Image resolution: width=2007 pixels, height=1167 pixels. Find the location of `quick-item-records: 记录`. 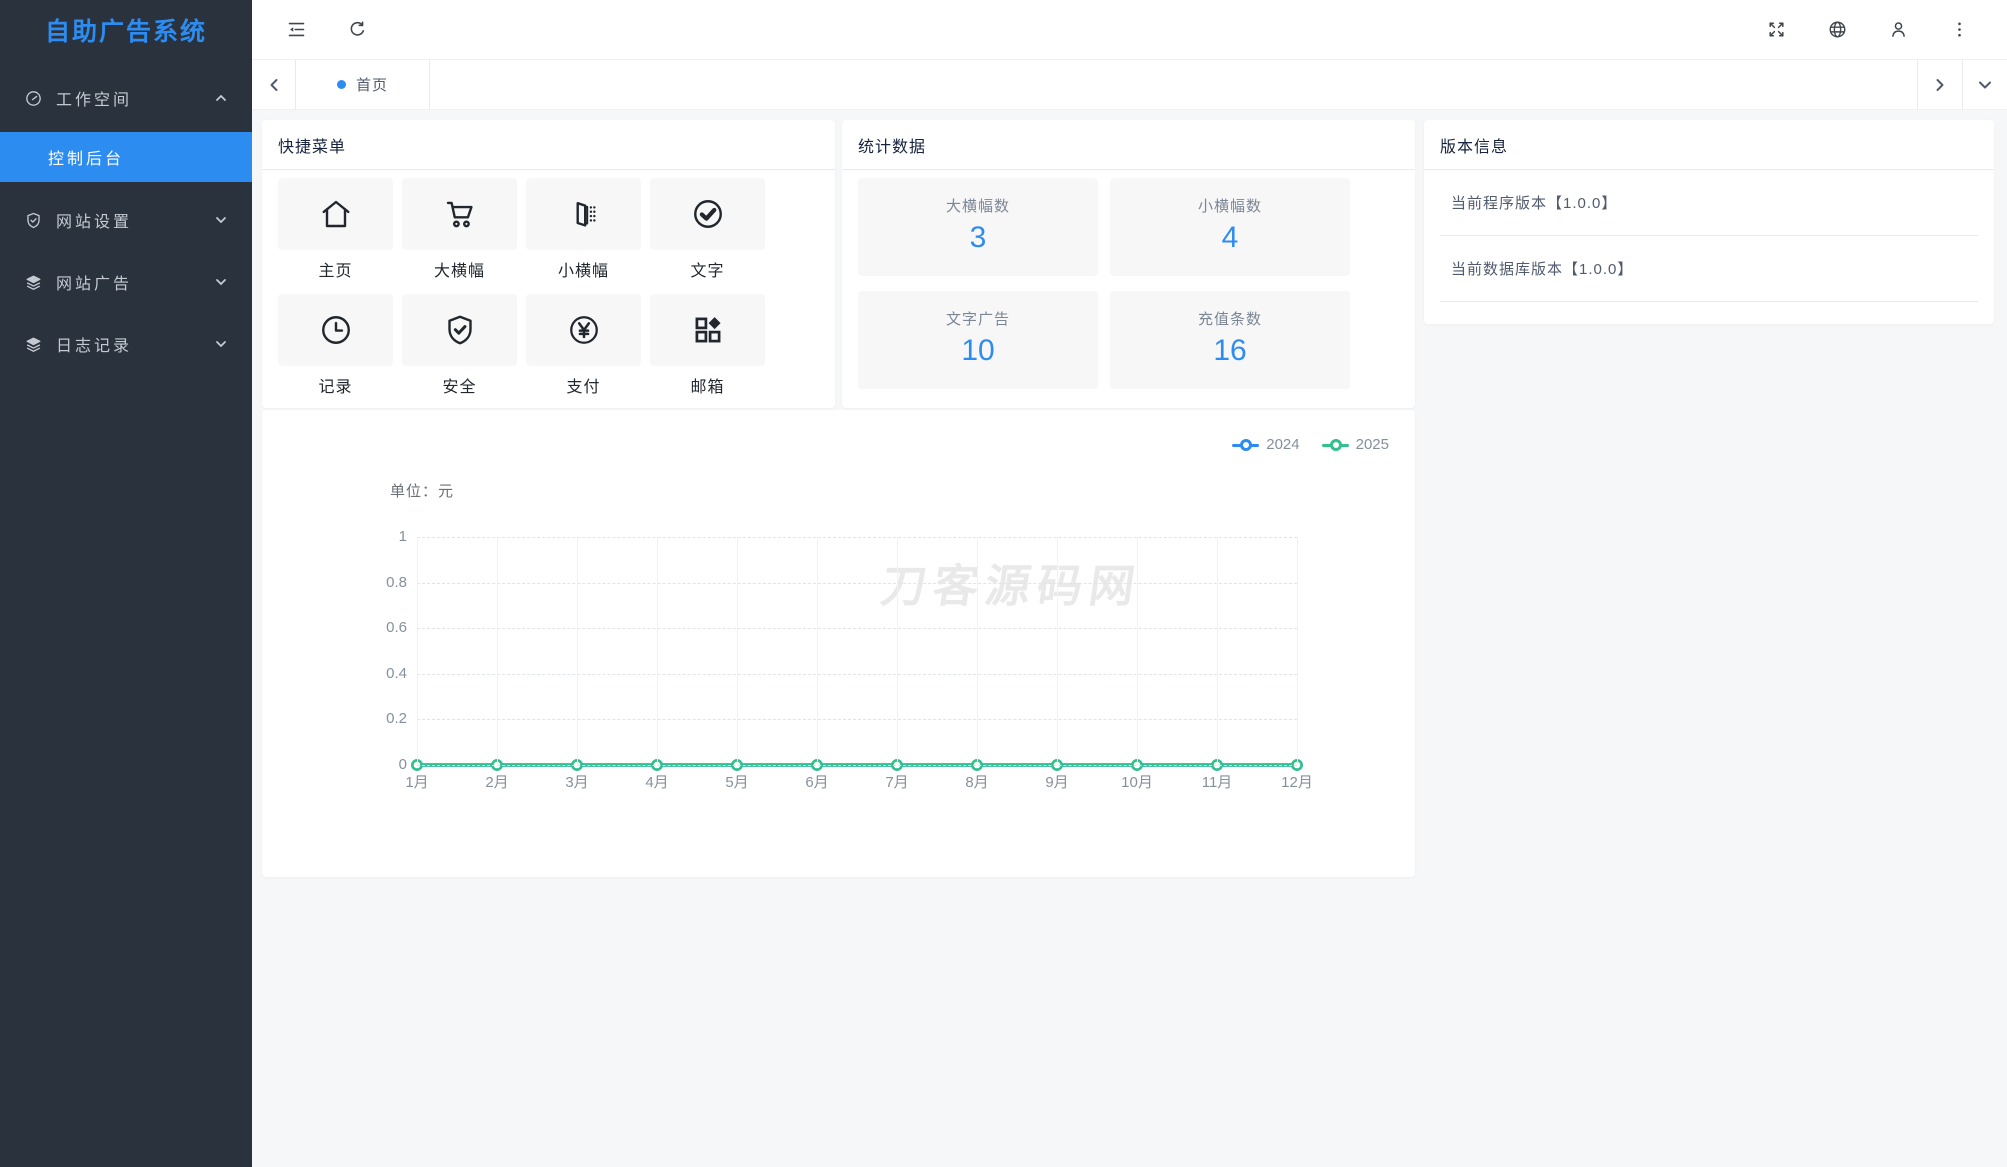

quick-item-records: 记录 is located at coordinates (335, 345).